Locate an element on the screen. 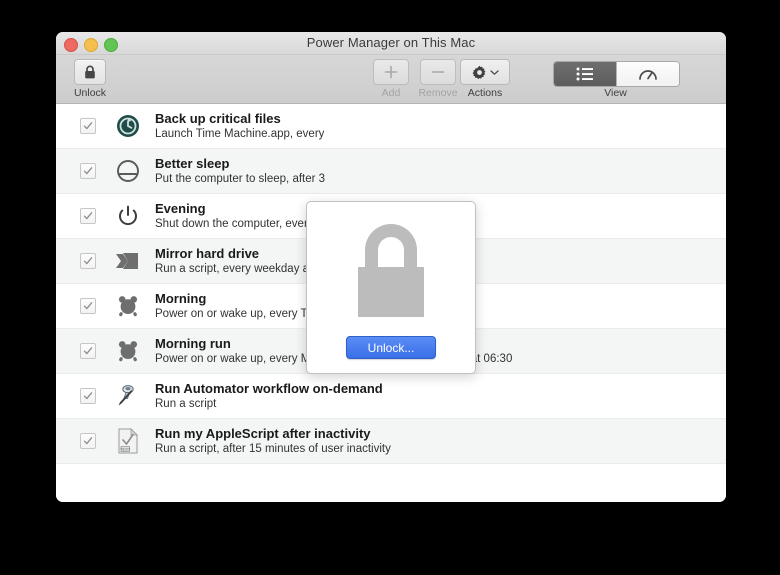  actions-toolbar-glyph is located at coordinates (485, 72).